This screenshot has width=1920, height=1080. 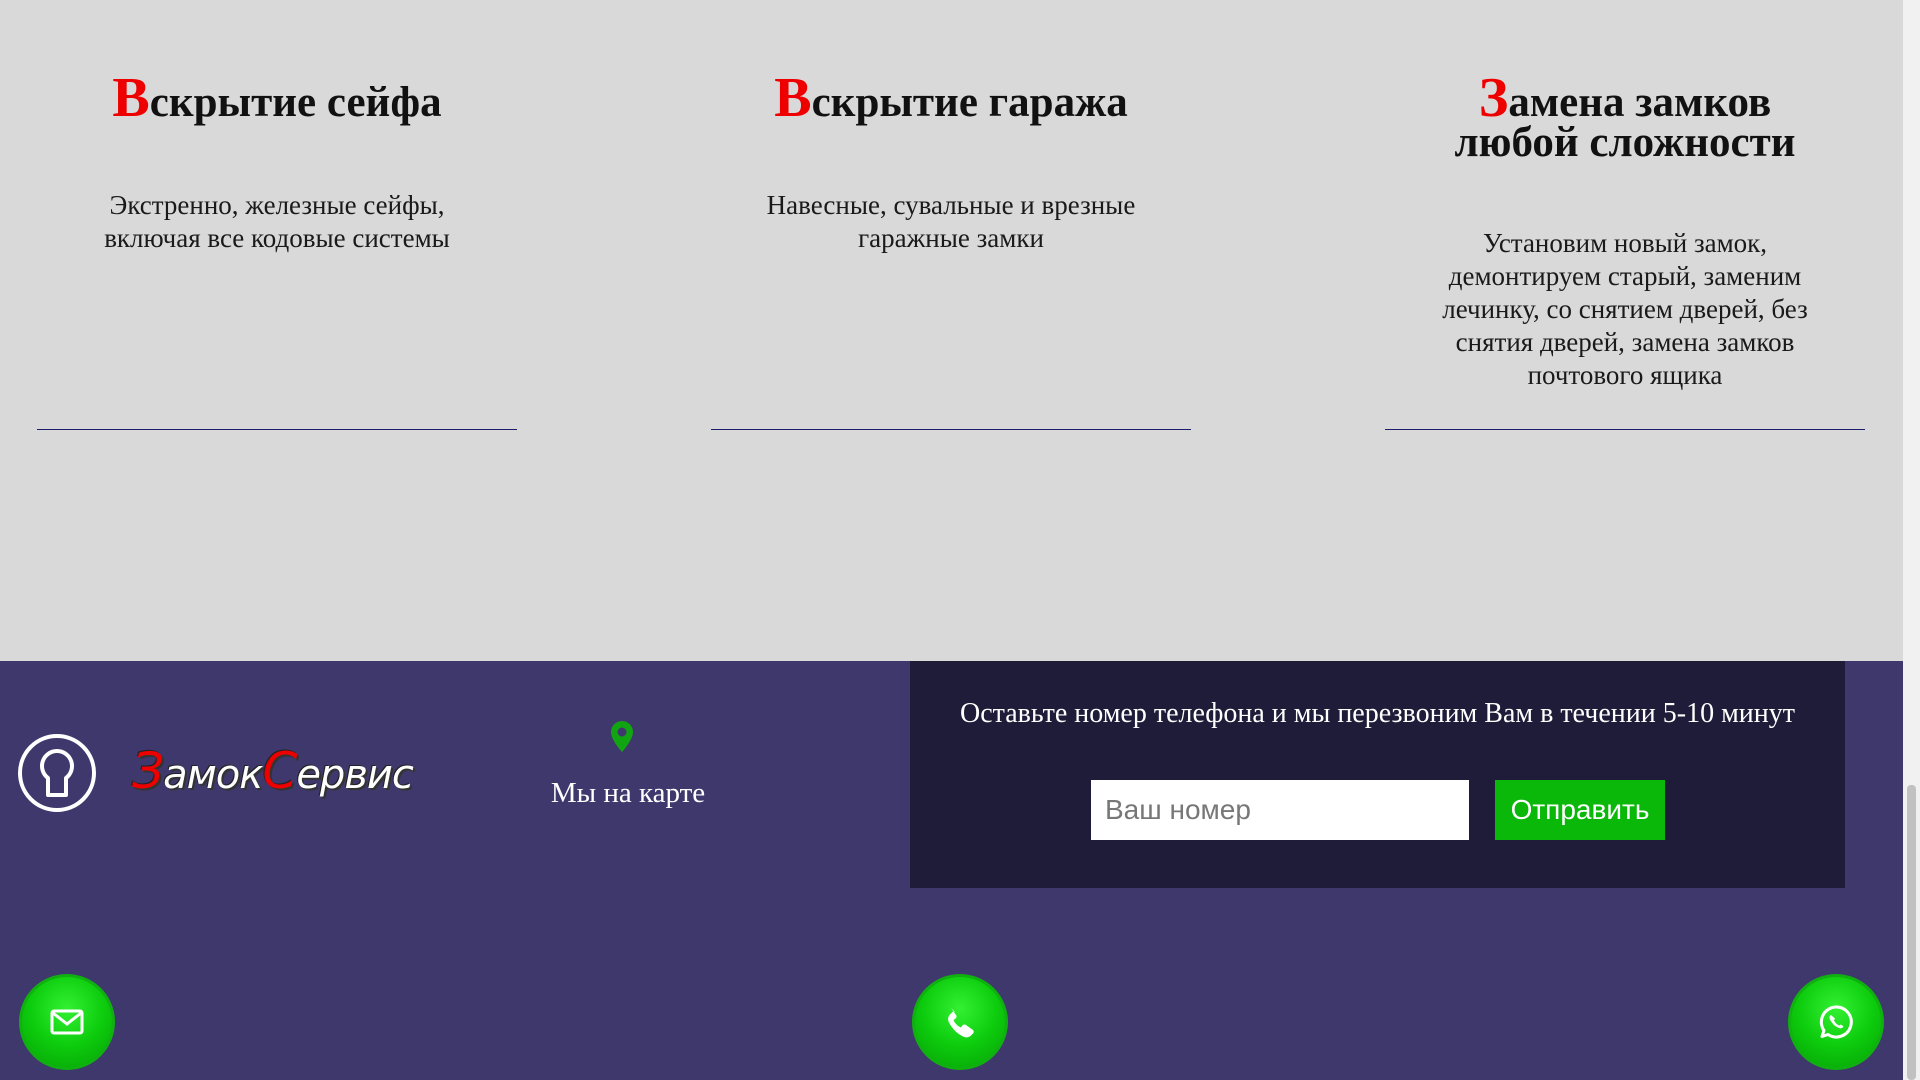 I want to click on brand-logo: ЗамокСервис, so click(x=273, y=771).